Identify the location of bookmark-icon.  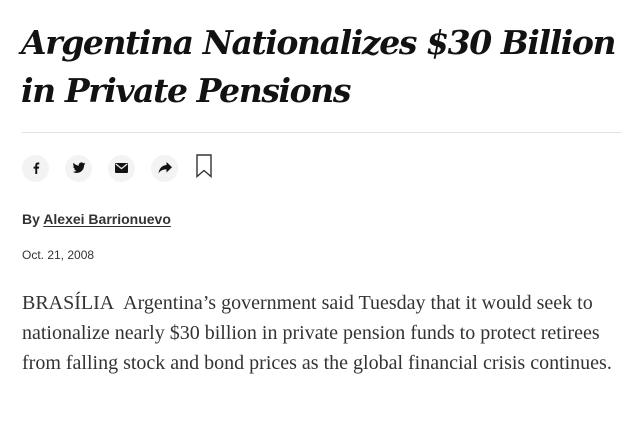
(204, 168).